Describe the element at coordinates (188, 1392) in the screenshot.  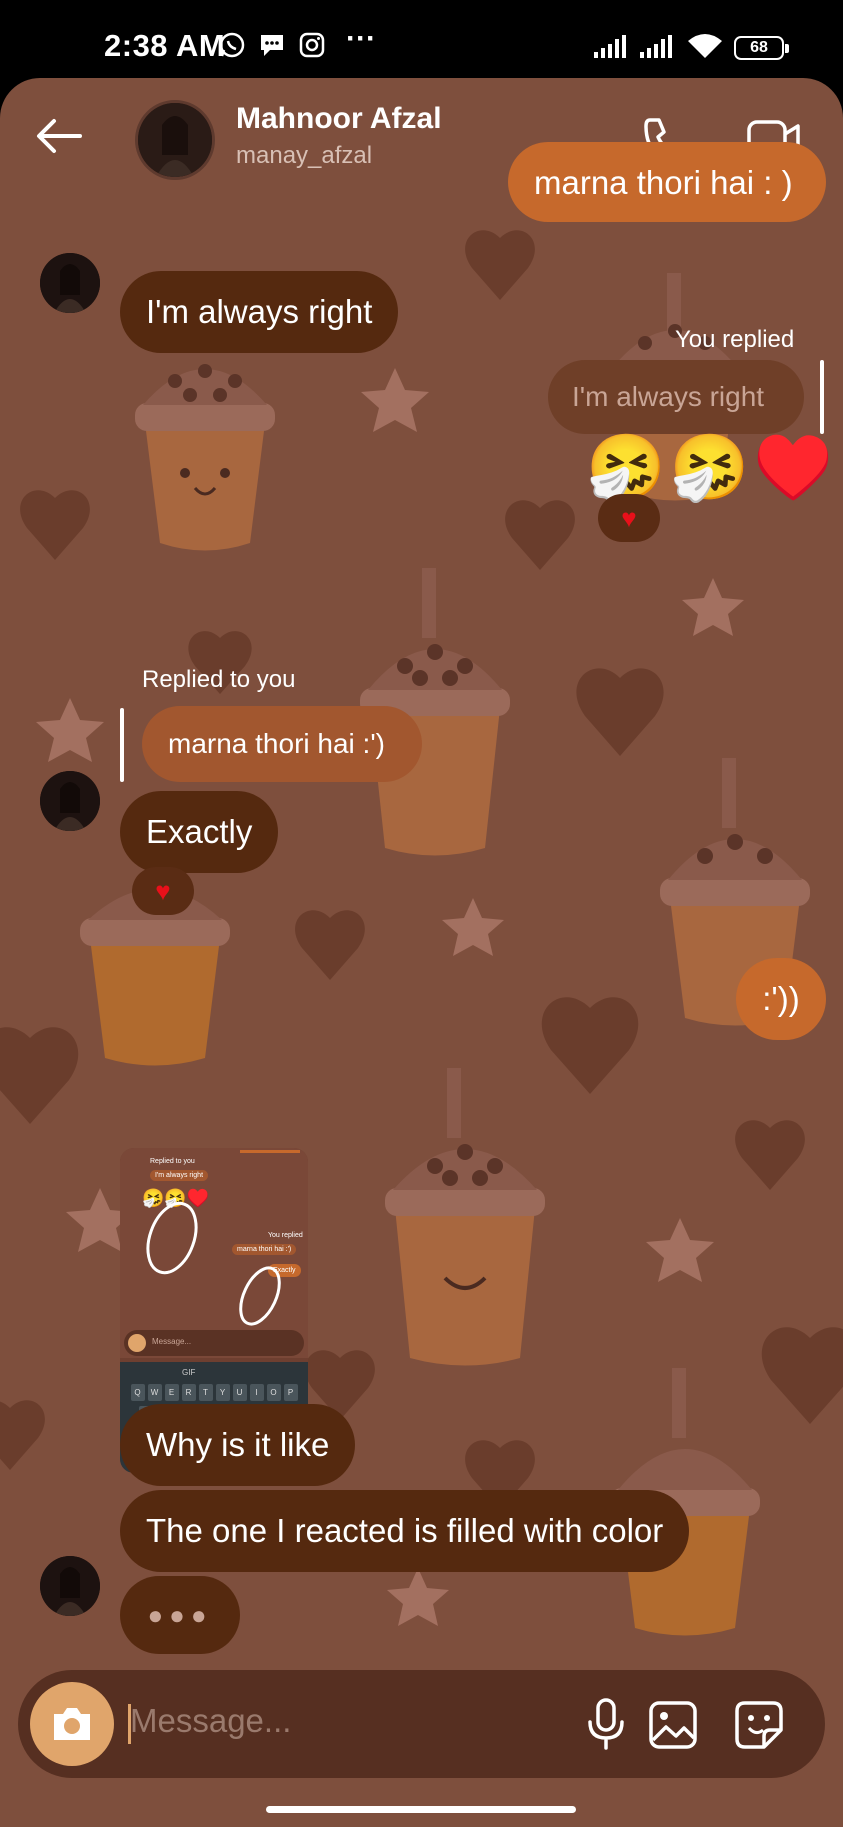
I see `keyboard-key: R` at that location.